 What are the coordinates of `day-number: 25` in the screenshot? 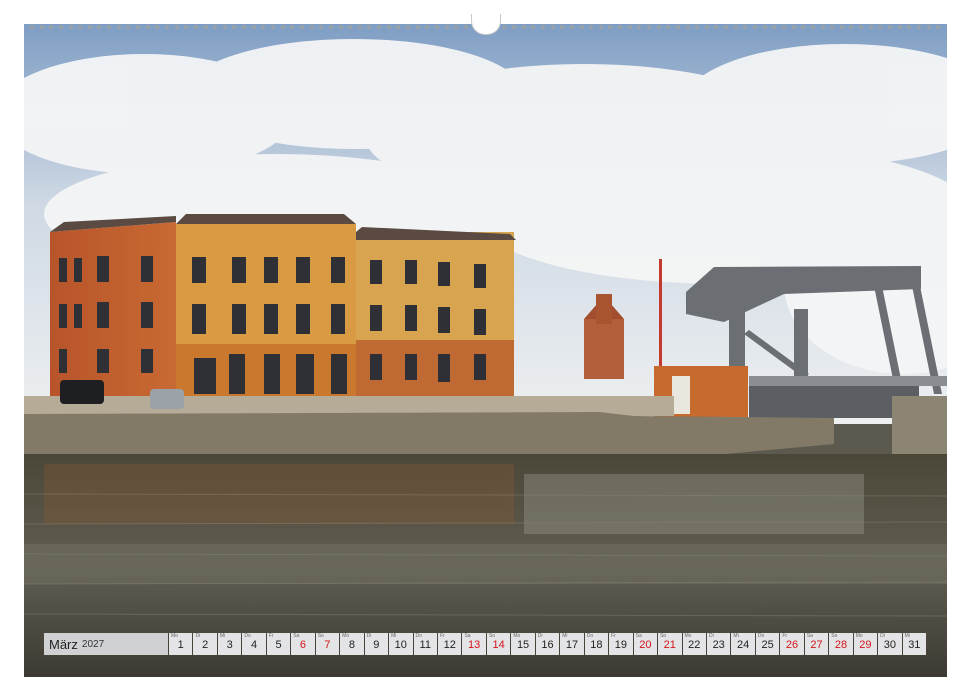 It's located at (767, 645).